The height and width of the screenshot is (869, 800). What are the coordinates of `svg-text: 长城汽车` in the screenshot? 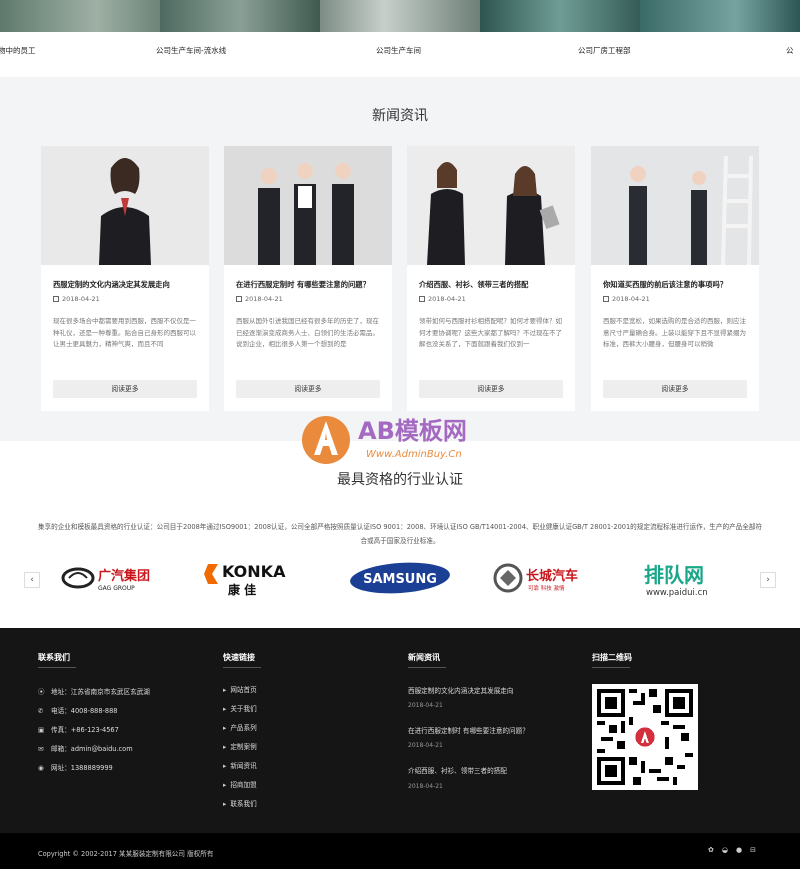 It's located at (552, 576).